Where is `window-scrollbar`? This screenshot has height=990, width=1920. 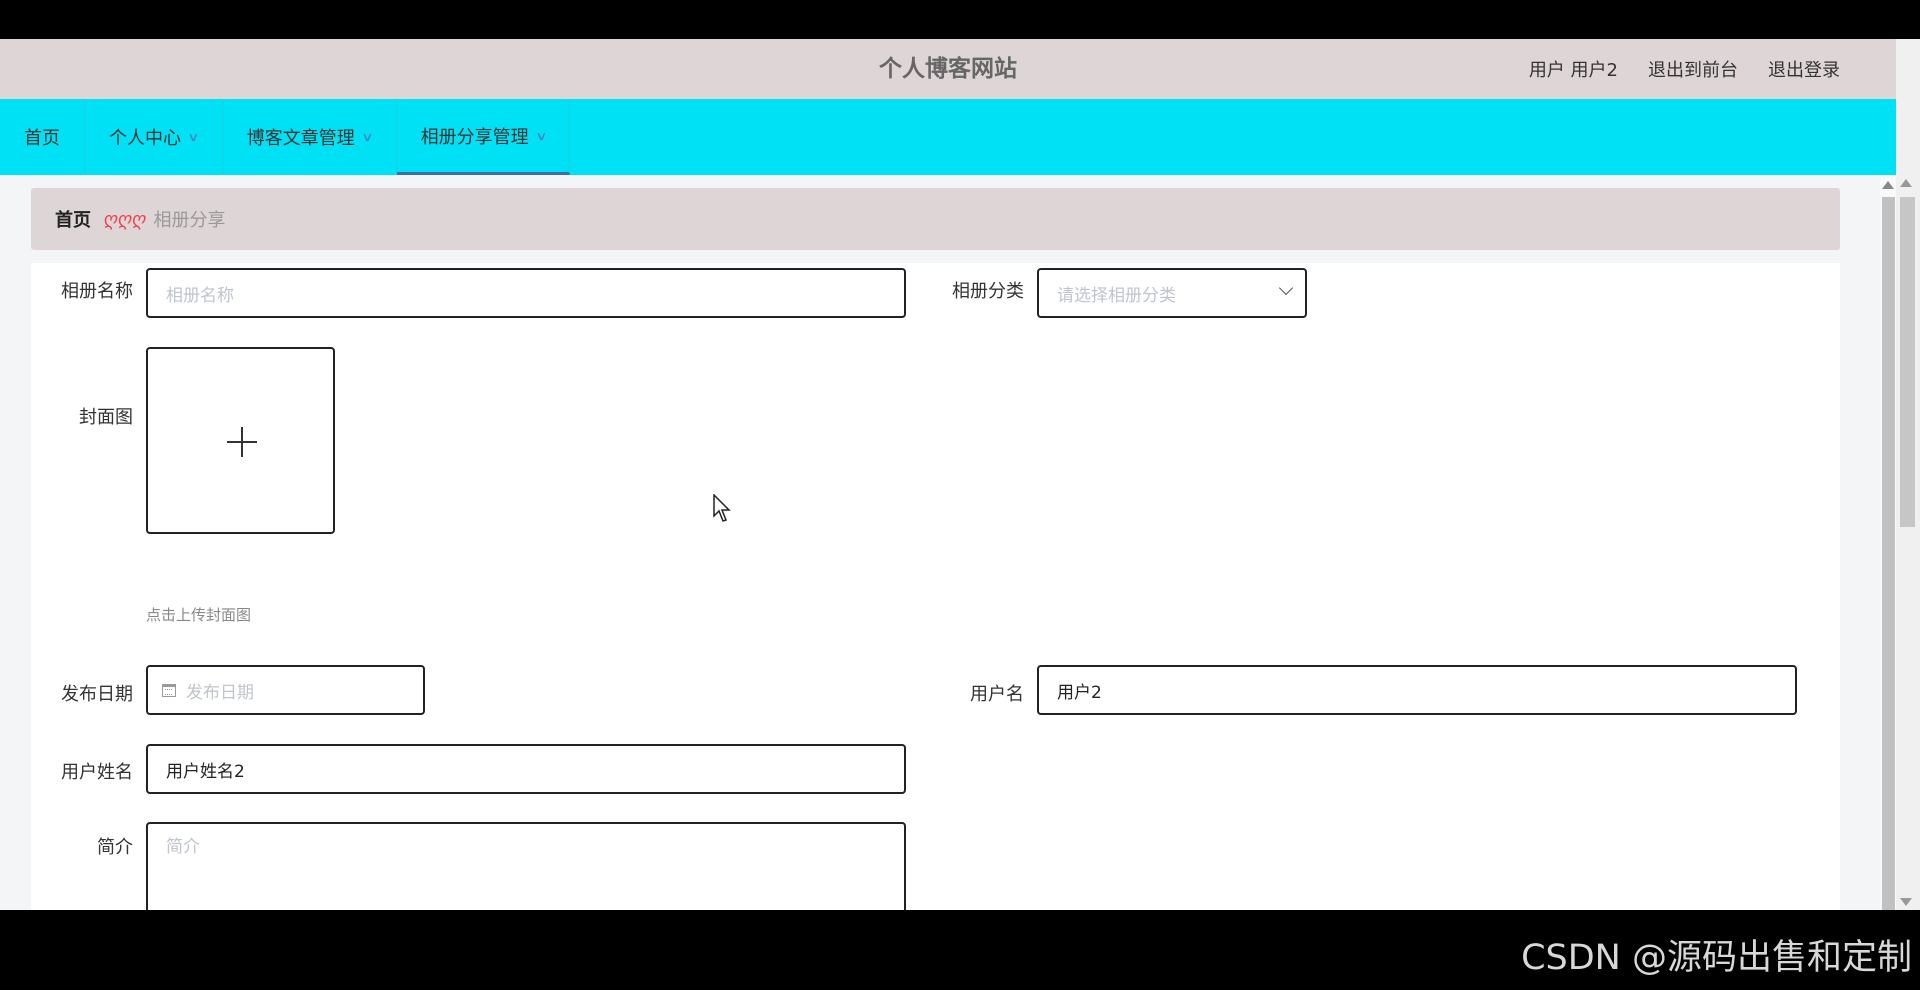 window-scrollbar is located at coordinates (1908, 474).